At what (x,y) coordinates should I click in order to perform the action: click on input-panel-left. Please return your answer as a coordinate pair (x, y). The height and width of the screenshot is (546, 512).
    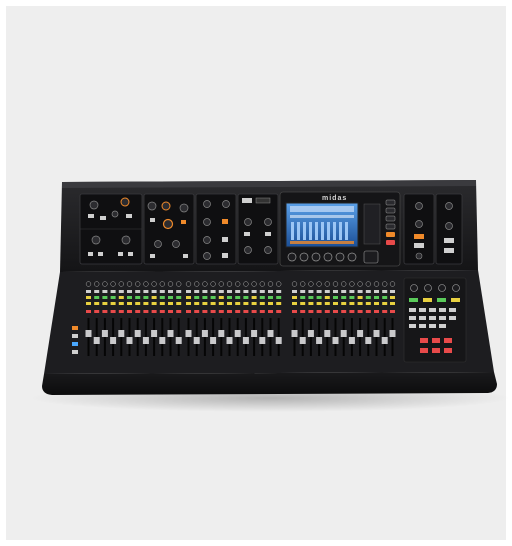
    Looking at the image, I should click on (111, 229).